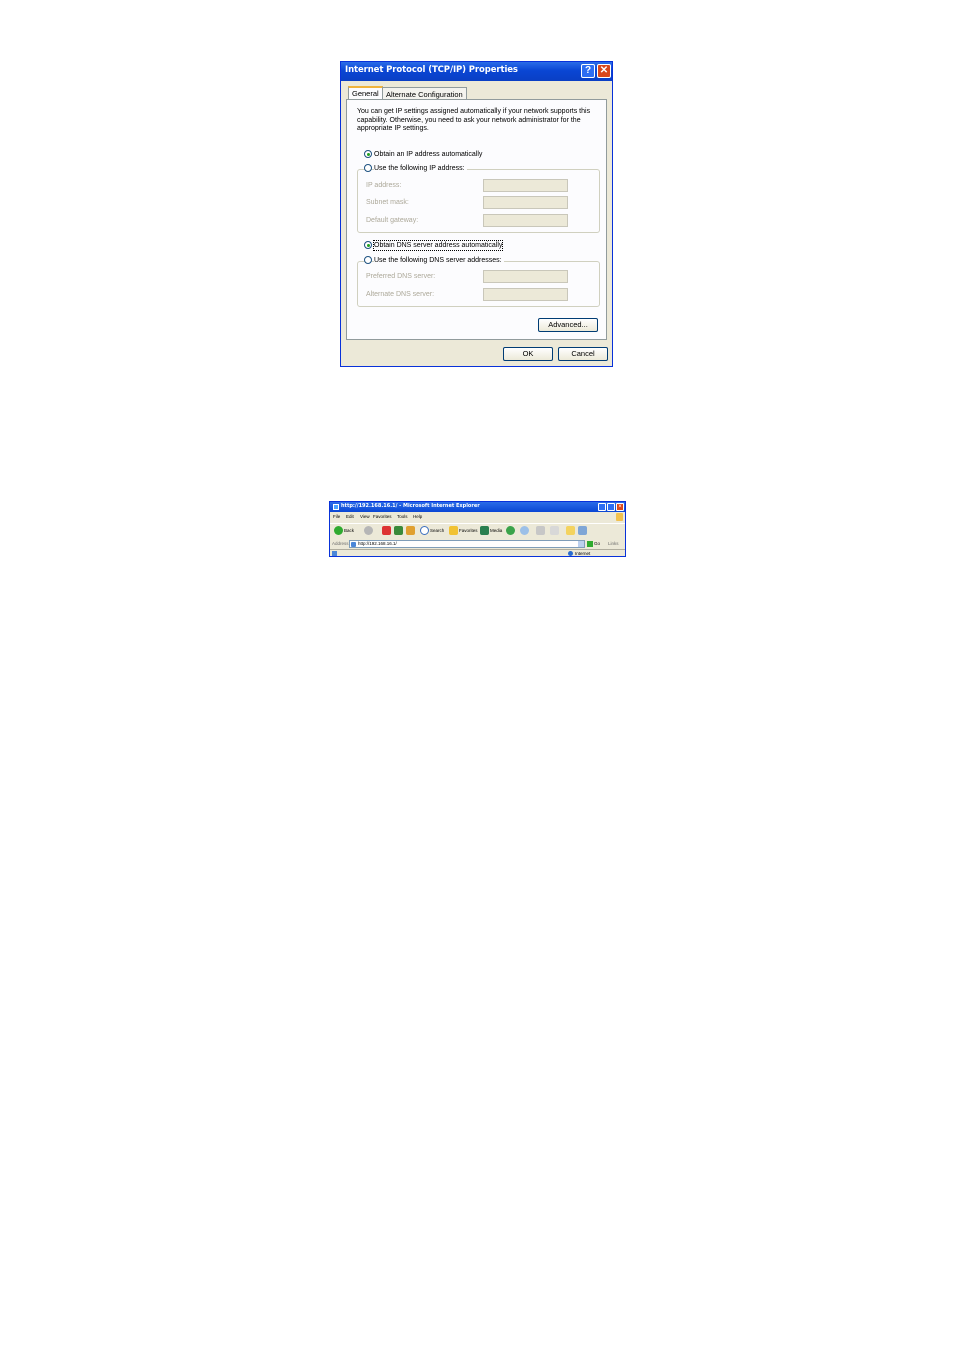  Describe the element at coordinates (386, 530) in the screenshot. I see `stop-icon` at that location.